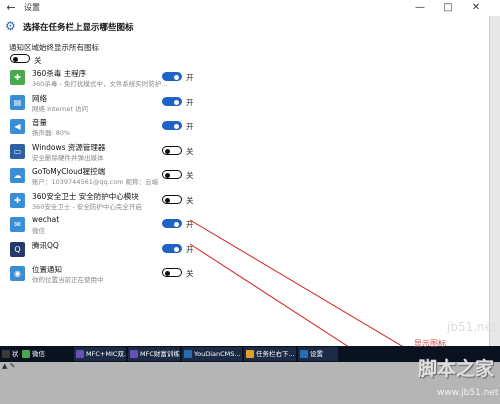 This screenshot has width=500, height=404. Describe the element at coordinates (17, 200) in the screenshot. I see `shield-guard-icon: ✚` at that location.